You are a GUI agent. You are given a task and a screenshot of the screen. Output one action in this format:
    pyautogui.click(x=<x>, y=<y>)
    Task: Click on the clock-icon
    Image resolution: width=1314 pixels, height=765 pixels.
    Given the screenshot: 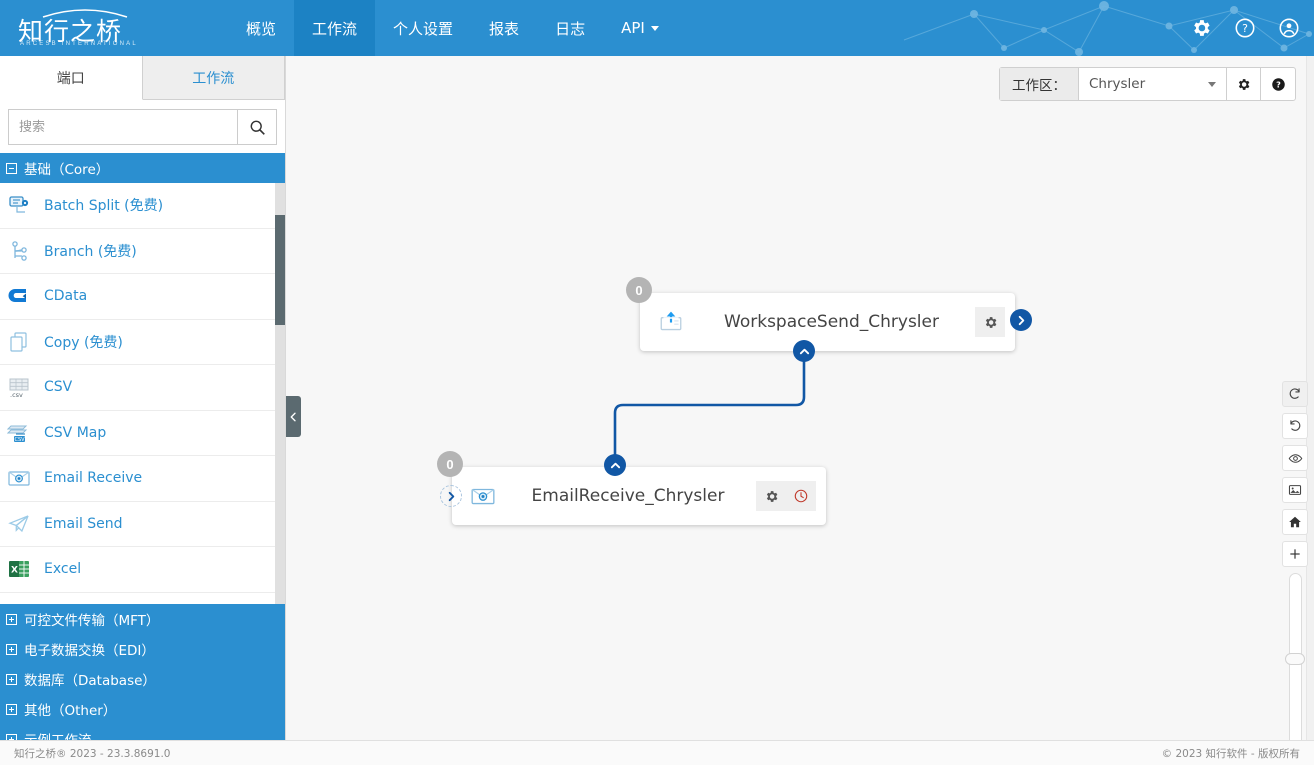 What is the action you would take?
    pyautogui.click(x=801, y=496)
    